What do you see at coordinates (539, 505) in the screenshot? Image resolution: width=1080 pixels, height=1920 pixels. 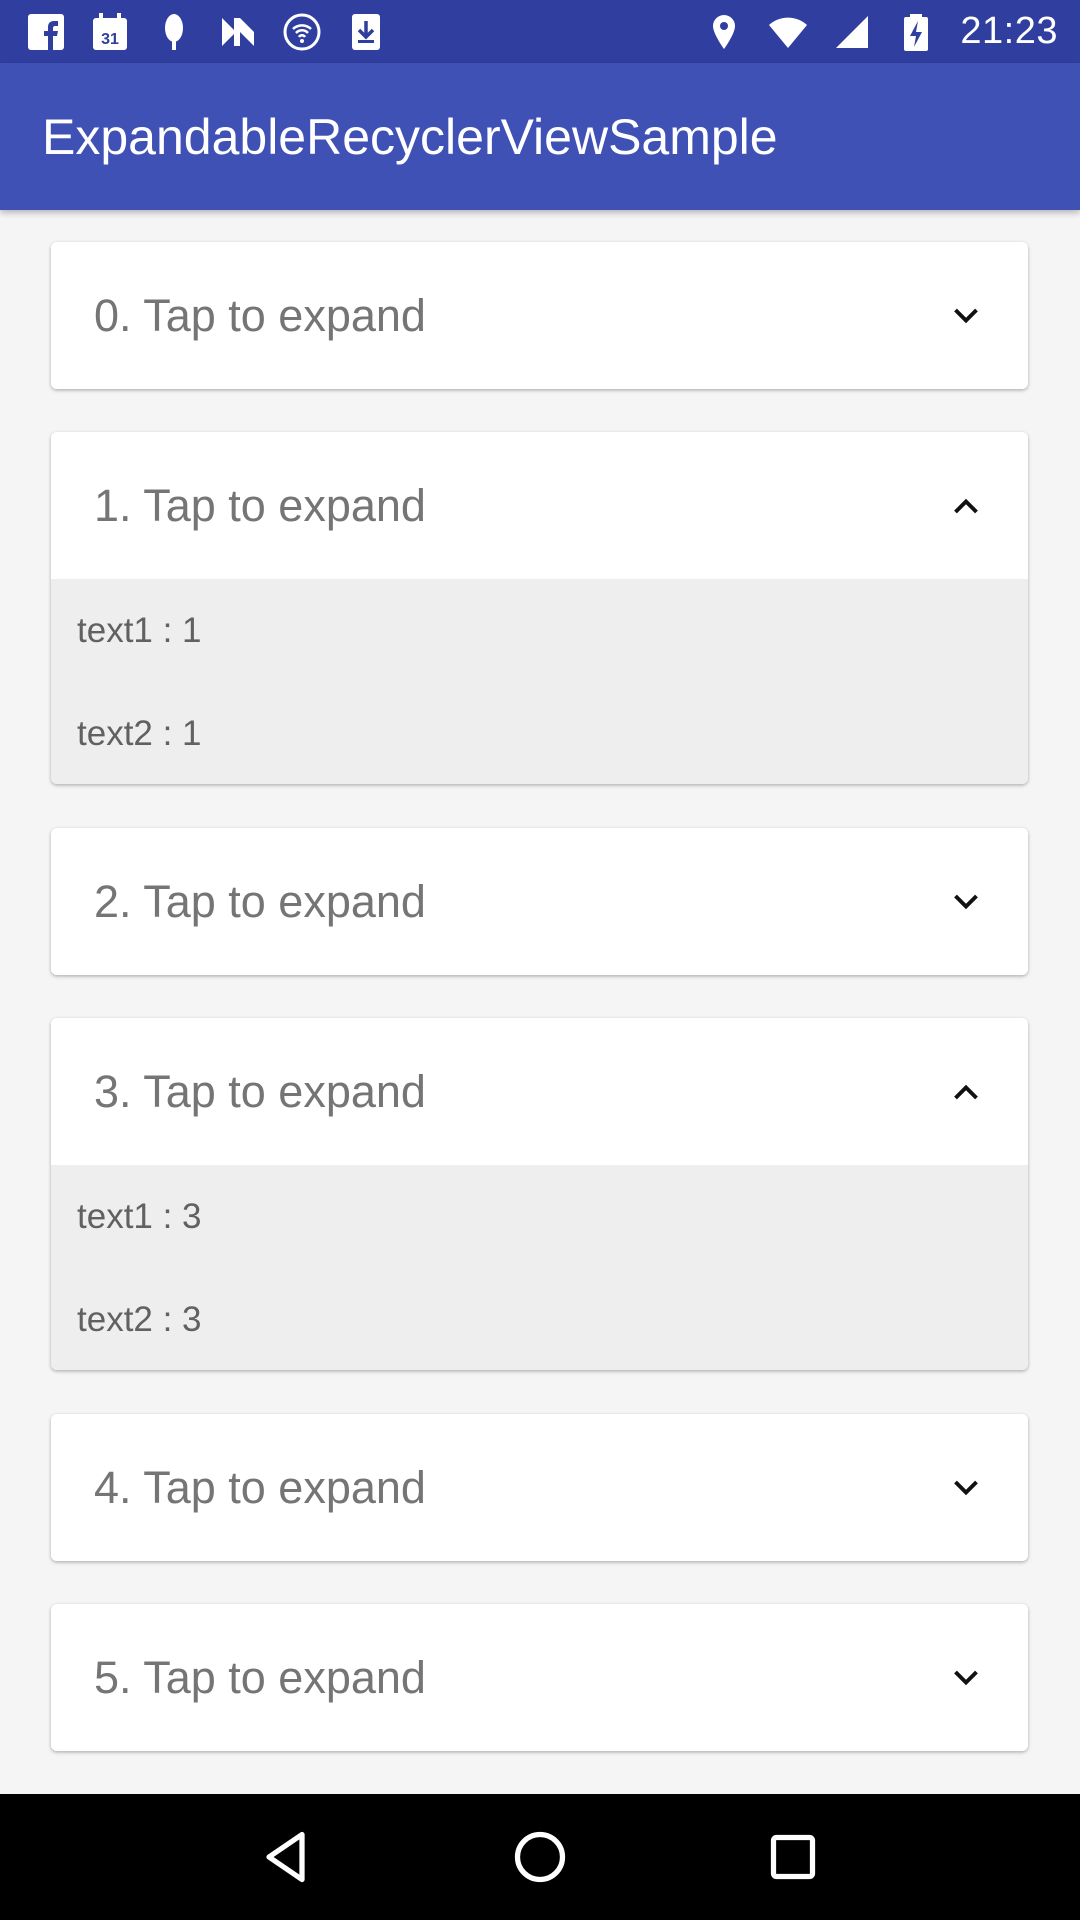 I see `group-header-1: 1. Tap to expand` at bounding box center [539, 505].